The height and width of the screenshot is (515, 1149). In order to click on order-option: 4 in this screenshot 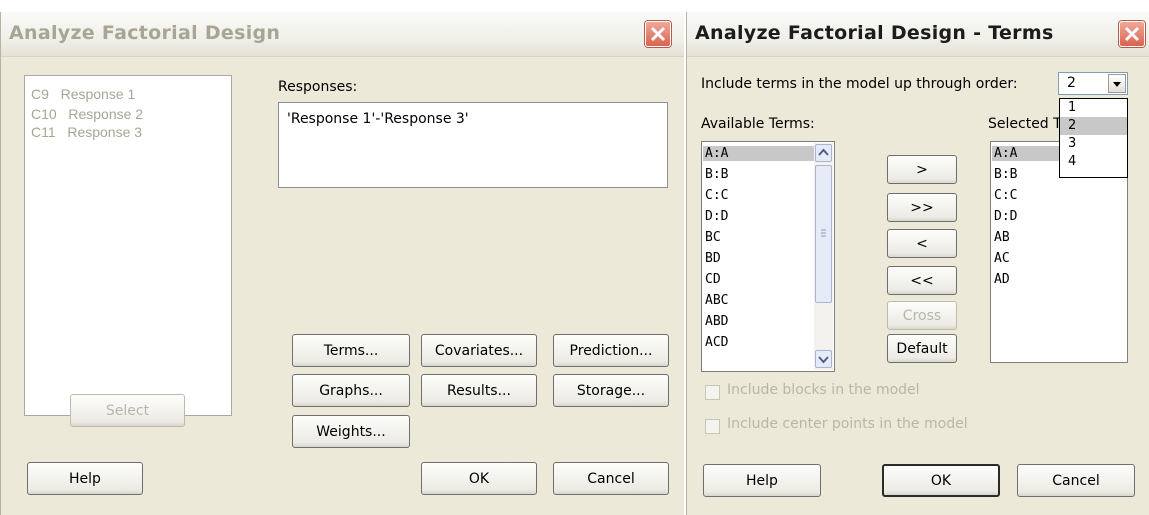, I will do `click(1093, 162)`.